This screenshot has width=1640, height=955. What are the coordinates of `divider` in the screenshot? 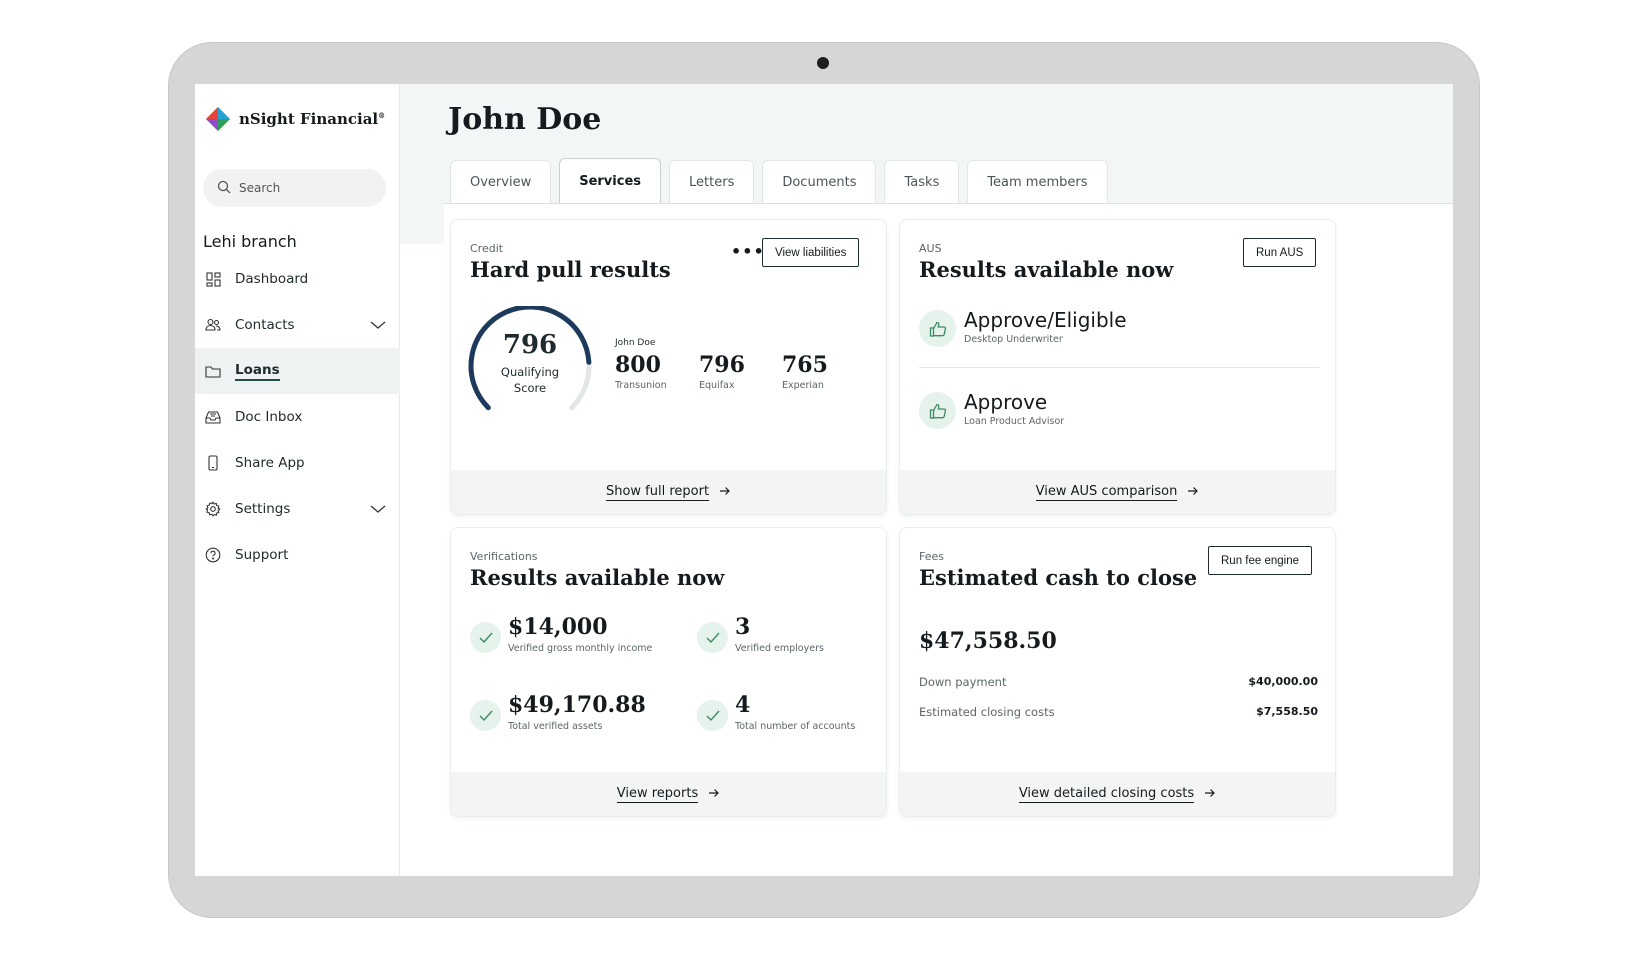 It's located at (1119, 367).